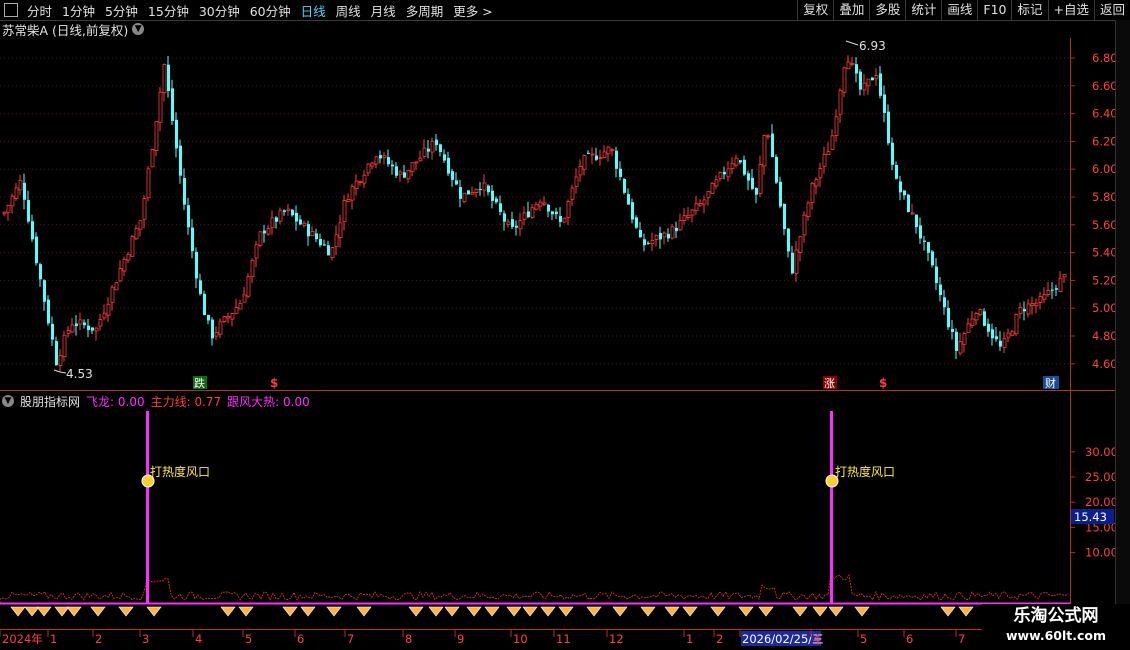 This screenshot has height=650, width=1130. What do you see at coordinates (8, 401) in the screenshot?
I see `indicator-chevron-icon: ▼` at bounding box center [8, 401].